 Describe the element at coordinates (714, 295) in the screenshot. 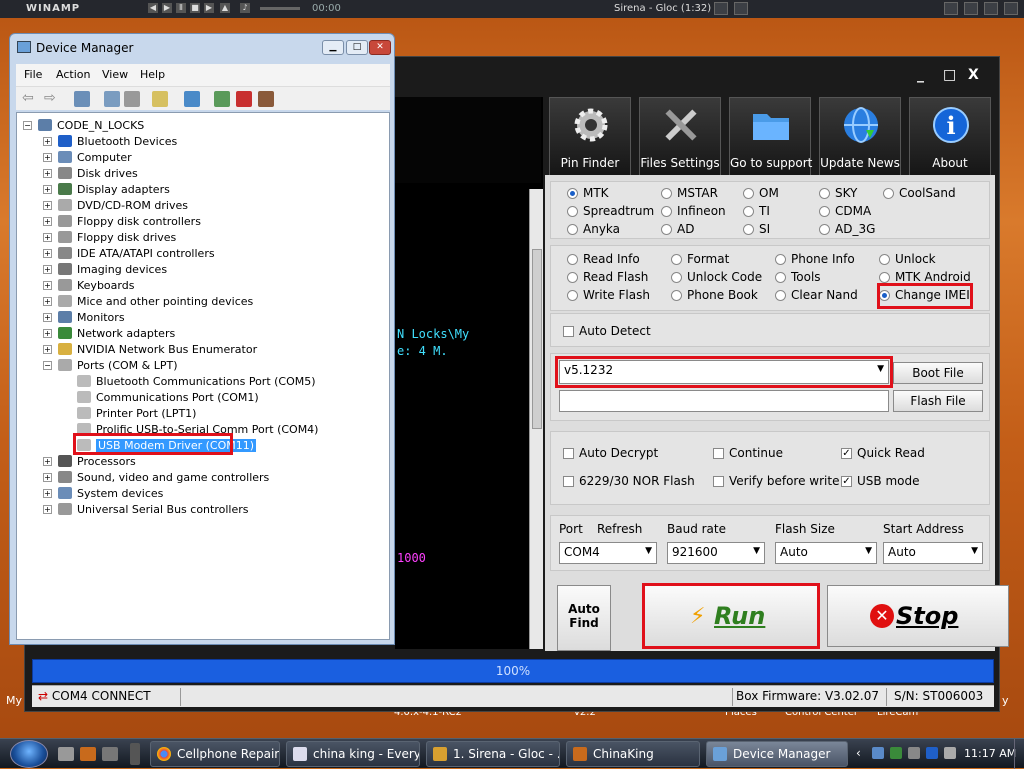

I see `op-radio-phone-book: Phone Book` at that location.